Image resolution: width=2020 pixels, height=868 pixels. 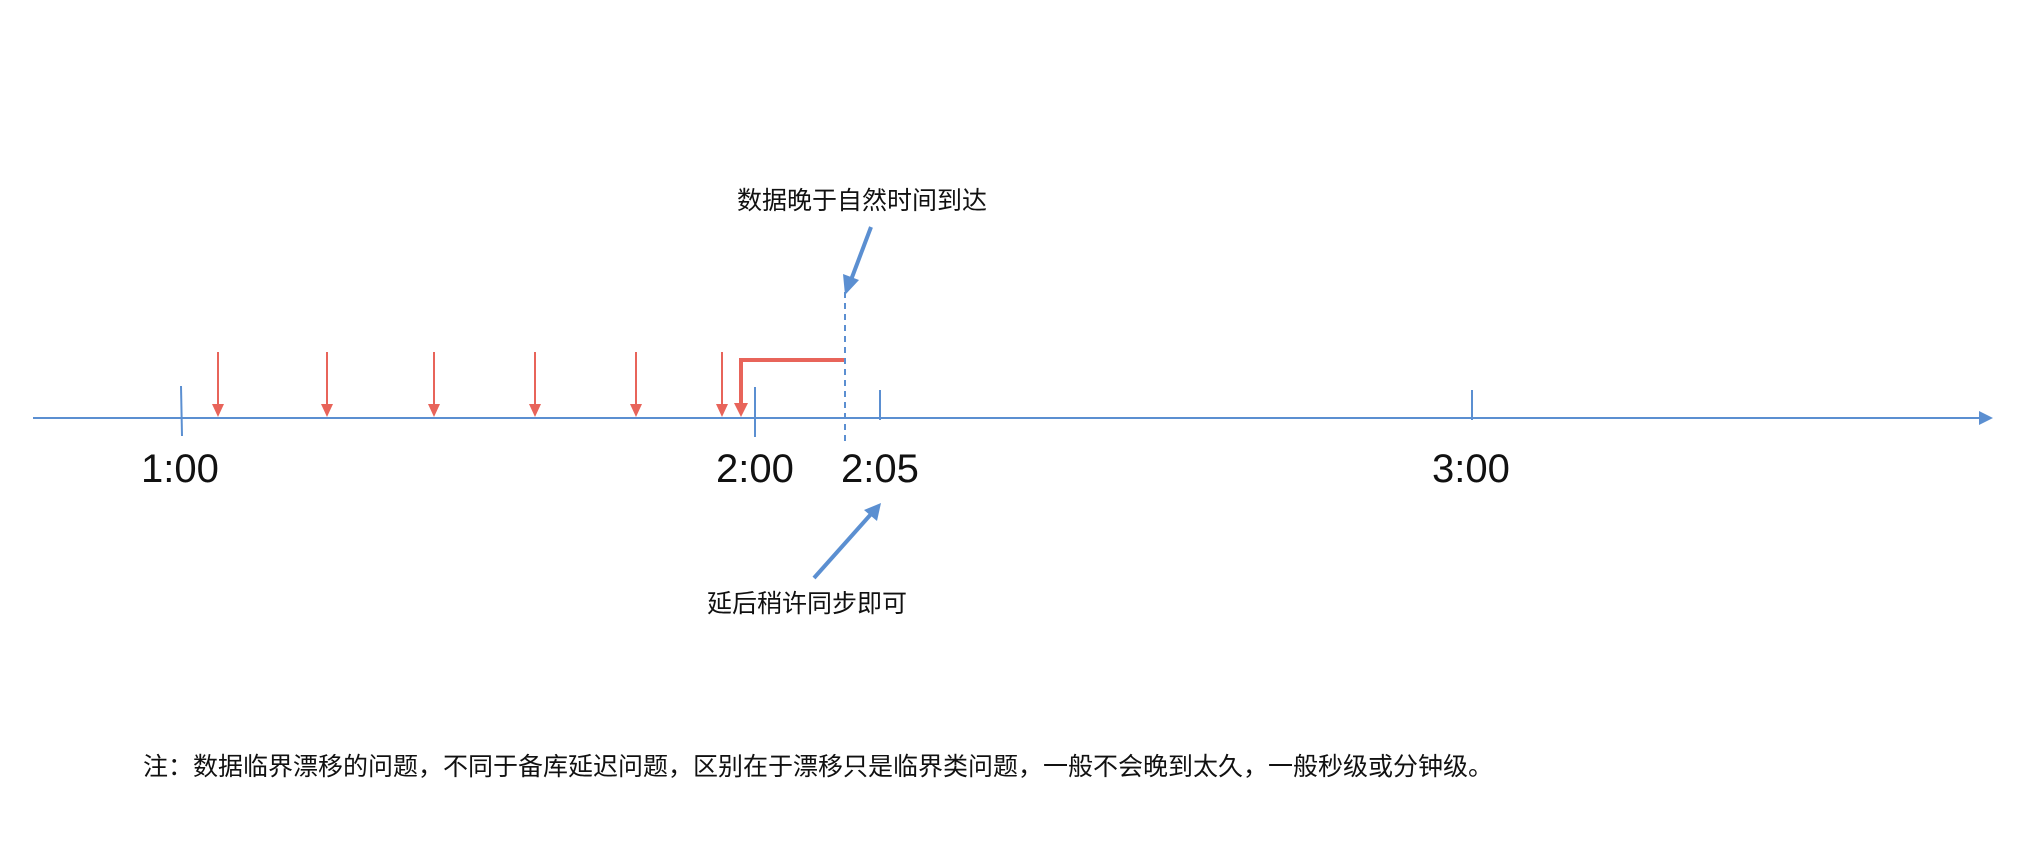 What do you see at coordinates (1986, 418) in the screenshot?
I see `time-axis-arrowhead` at bounding box center [1986, 418].